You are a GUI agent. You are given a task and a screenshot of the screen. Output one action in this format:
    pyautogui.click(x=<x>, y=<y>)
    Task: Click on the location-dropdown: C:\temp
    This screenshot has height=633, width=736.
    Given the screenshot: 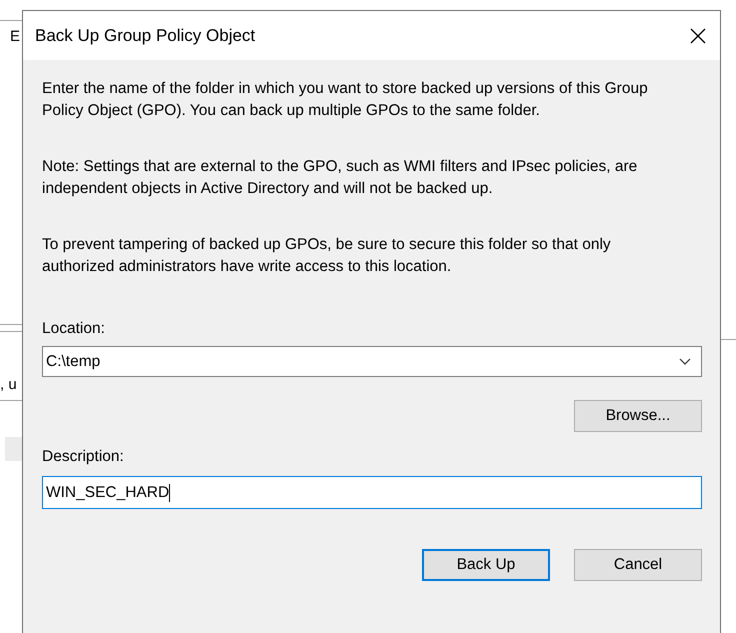 What is the action you would take?
    pyautogui.click(x=372, y=361)
    